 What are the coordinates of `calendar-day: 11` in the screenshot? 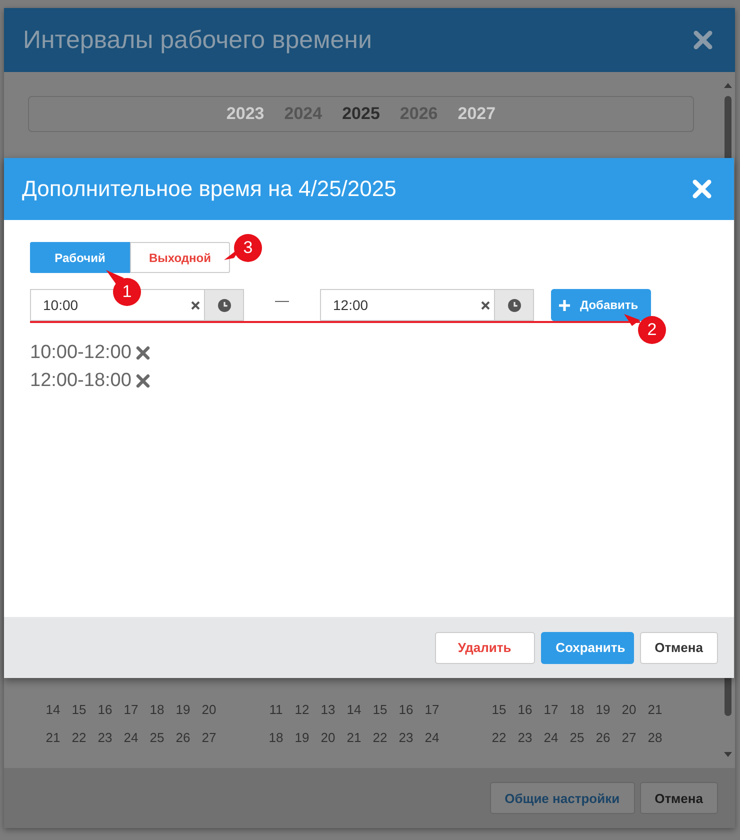 It's located at (276, 710).